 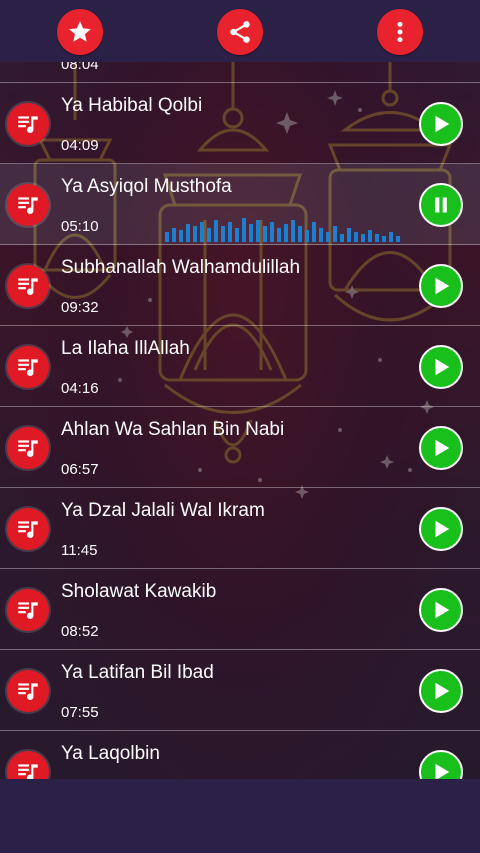 What do you see at coordinates (240, 447) in the screenshot?
I see `list-item: Ahlan Wa Sahlan Bin Nabi 06:57` at bounding box center [240, 447].